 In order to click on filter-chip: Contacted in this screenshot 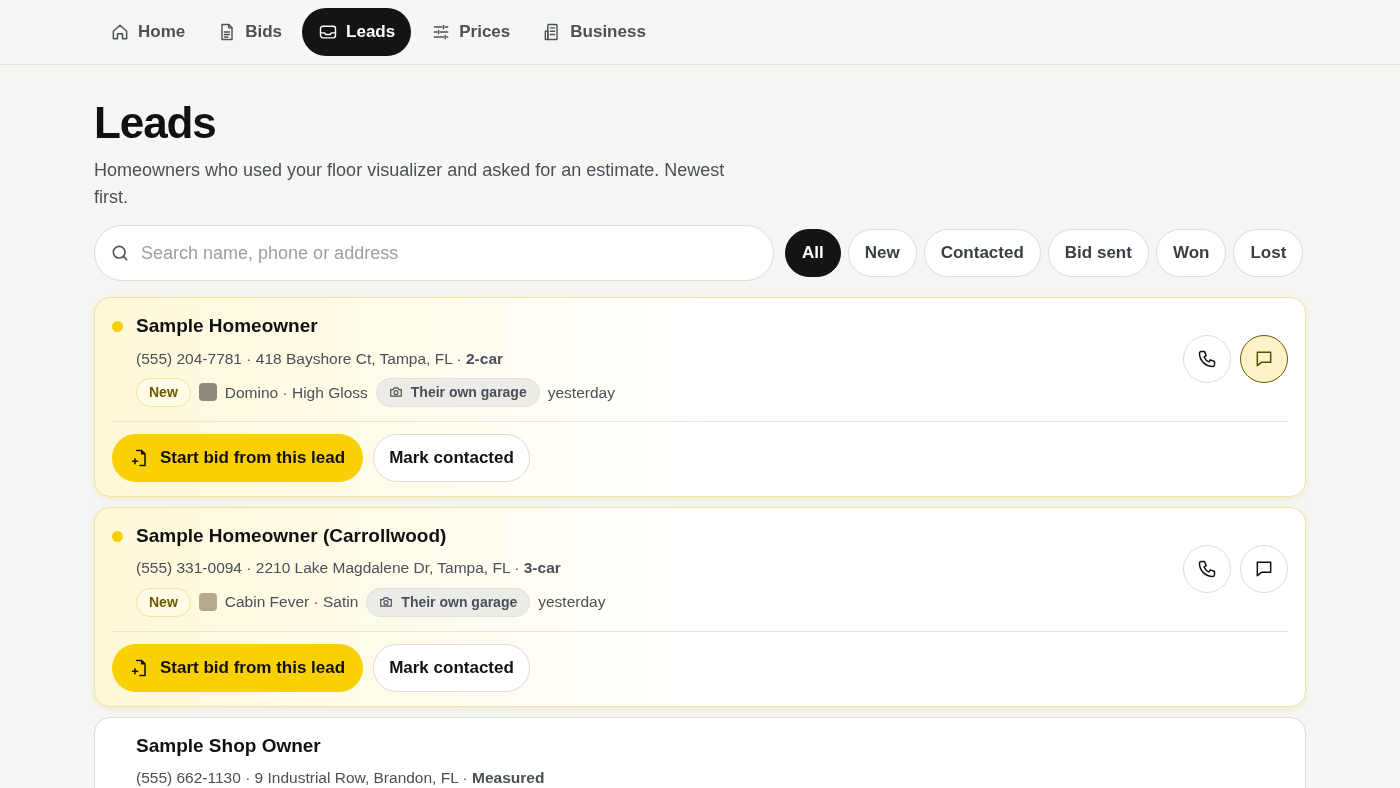, I will do `click(982, 253)`.